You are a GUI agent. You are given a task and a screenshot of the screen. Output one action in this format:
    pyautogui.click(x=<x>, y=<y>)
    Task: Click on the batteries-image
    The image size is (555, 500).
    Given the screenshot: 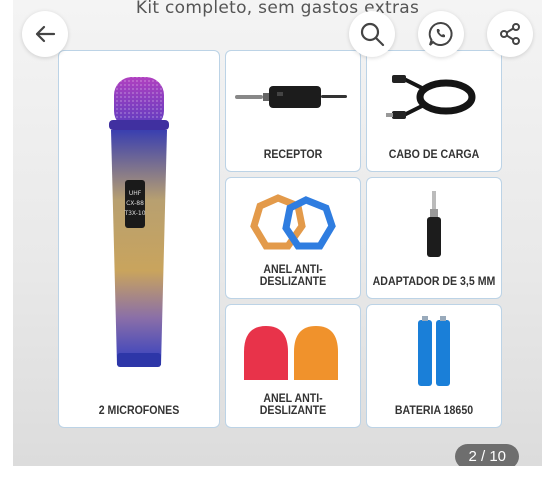 What is the action you would take?
    pyautogui.click(x=434, y=352)
    